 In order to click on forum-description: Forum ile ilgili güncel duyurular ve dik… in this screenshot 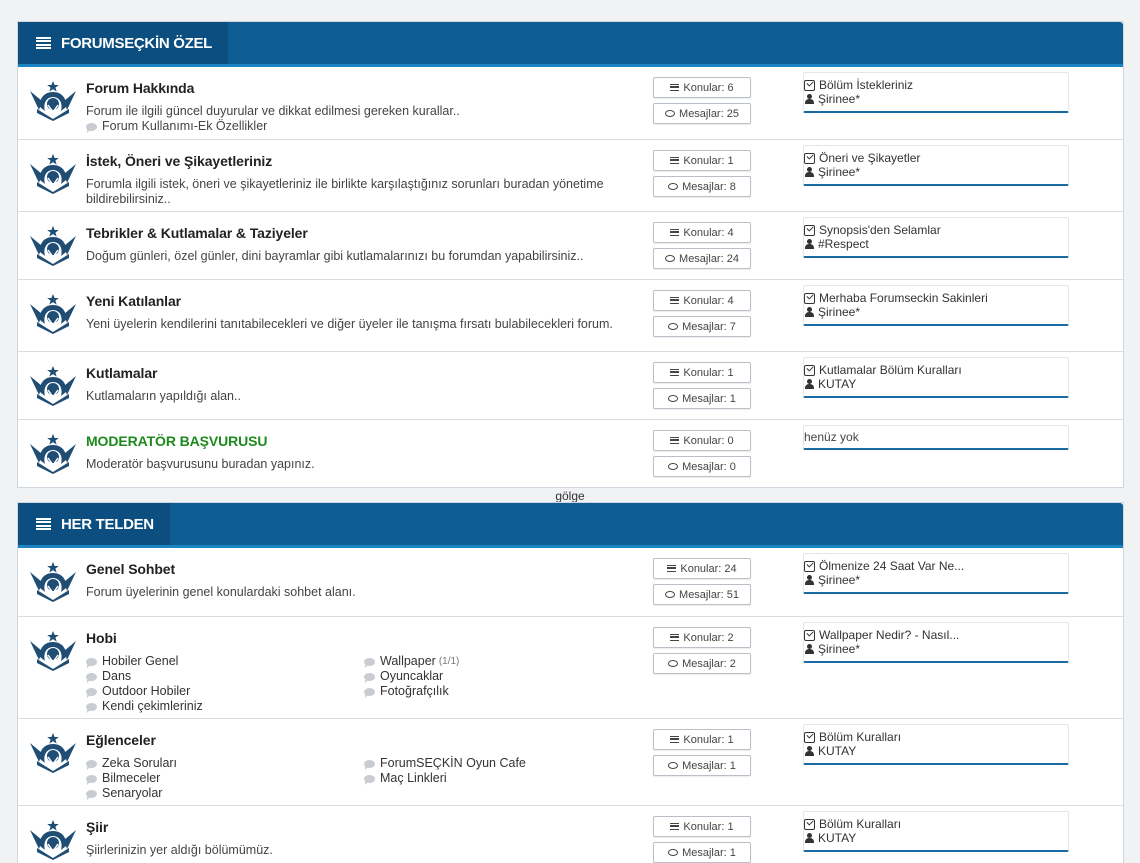, I will do `click(366, 119)`.